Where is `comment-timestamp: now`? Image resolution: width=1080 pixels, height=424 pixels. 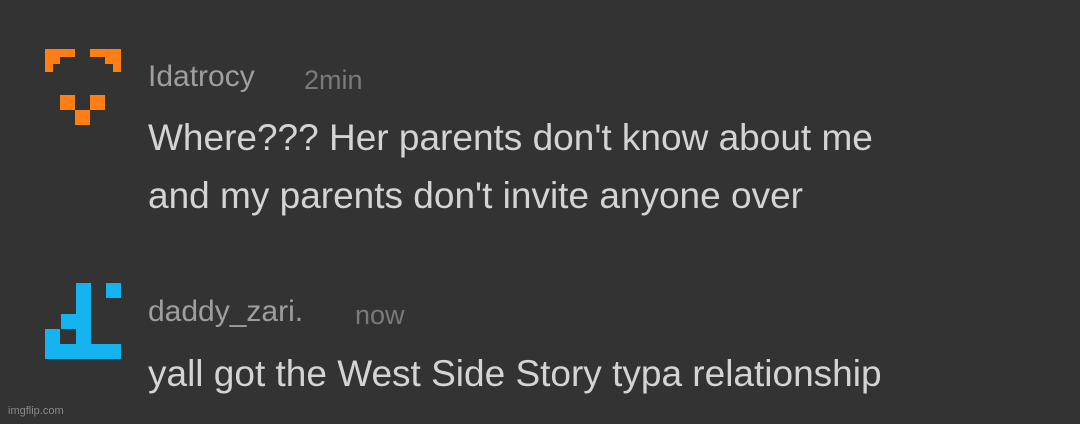 comment-timestamp: now is located at coordinates (380, 315).